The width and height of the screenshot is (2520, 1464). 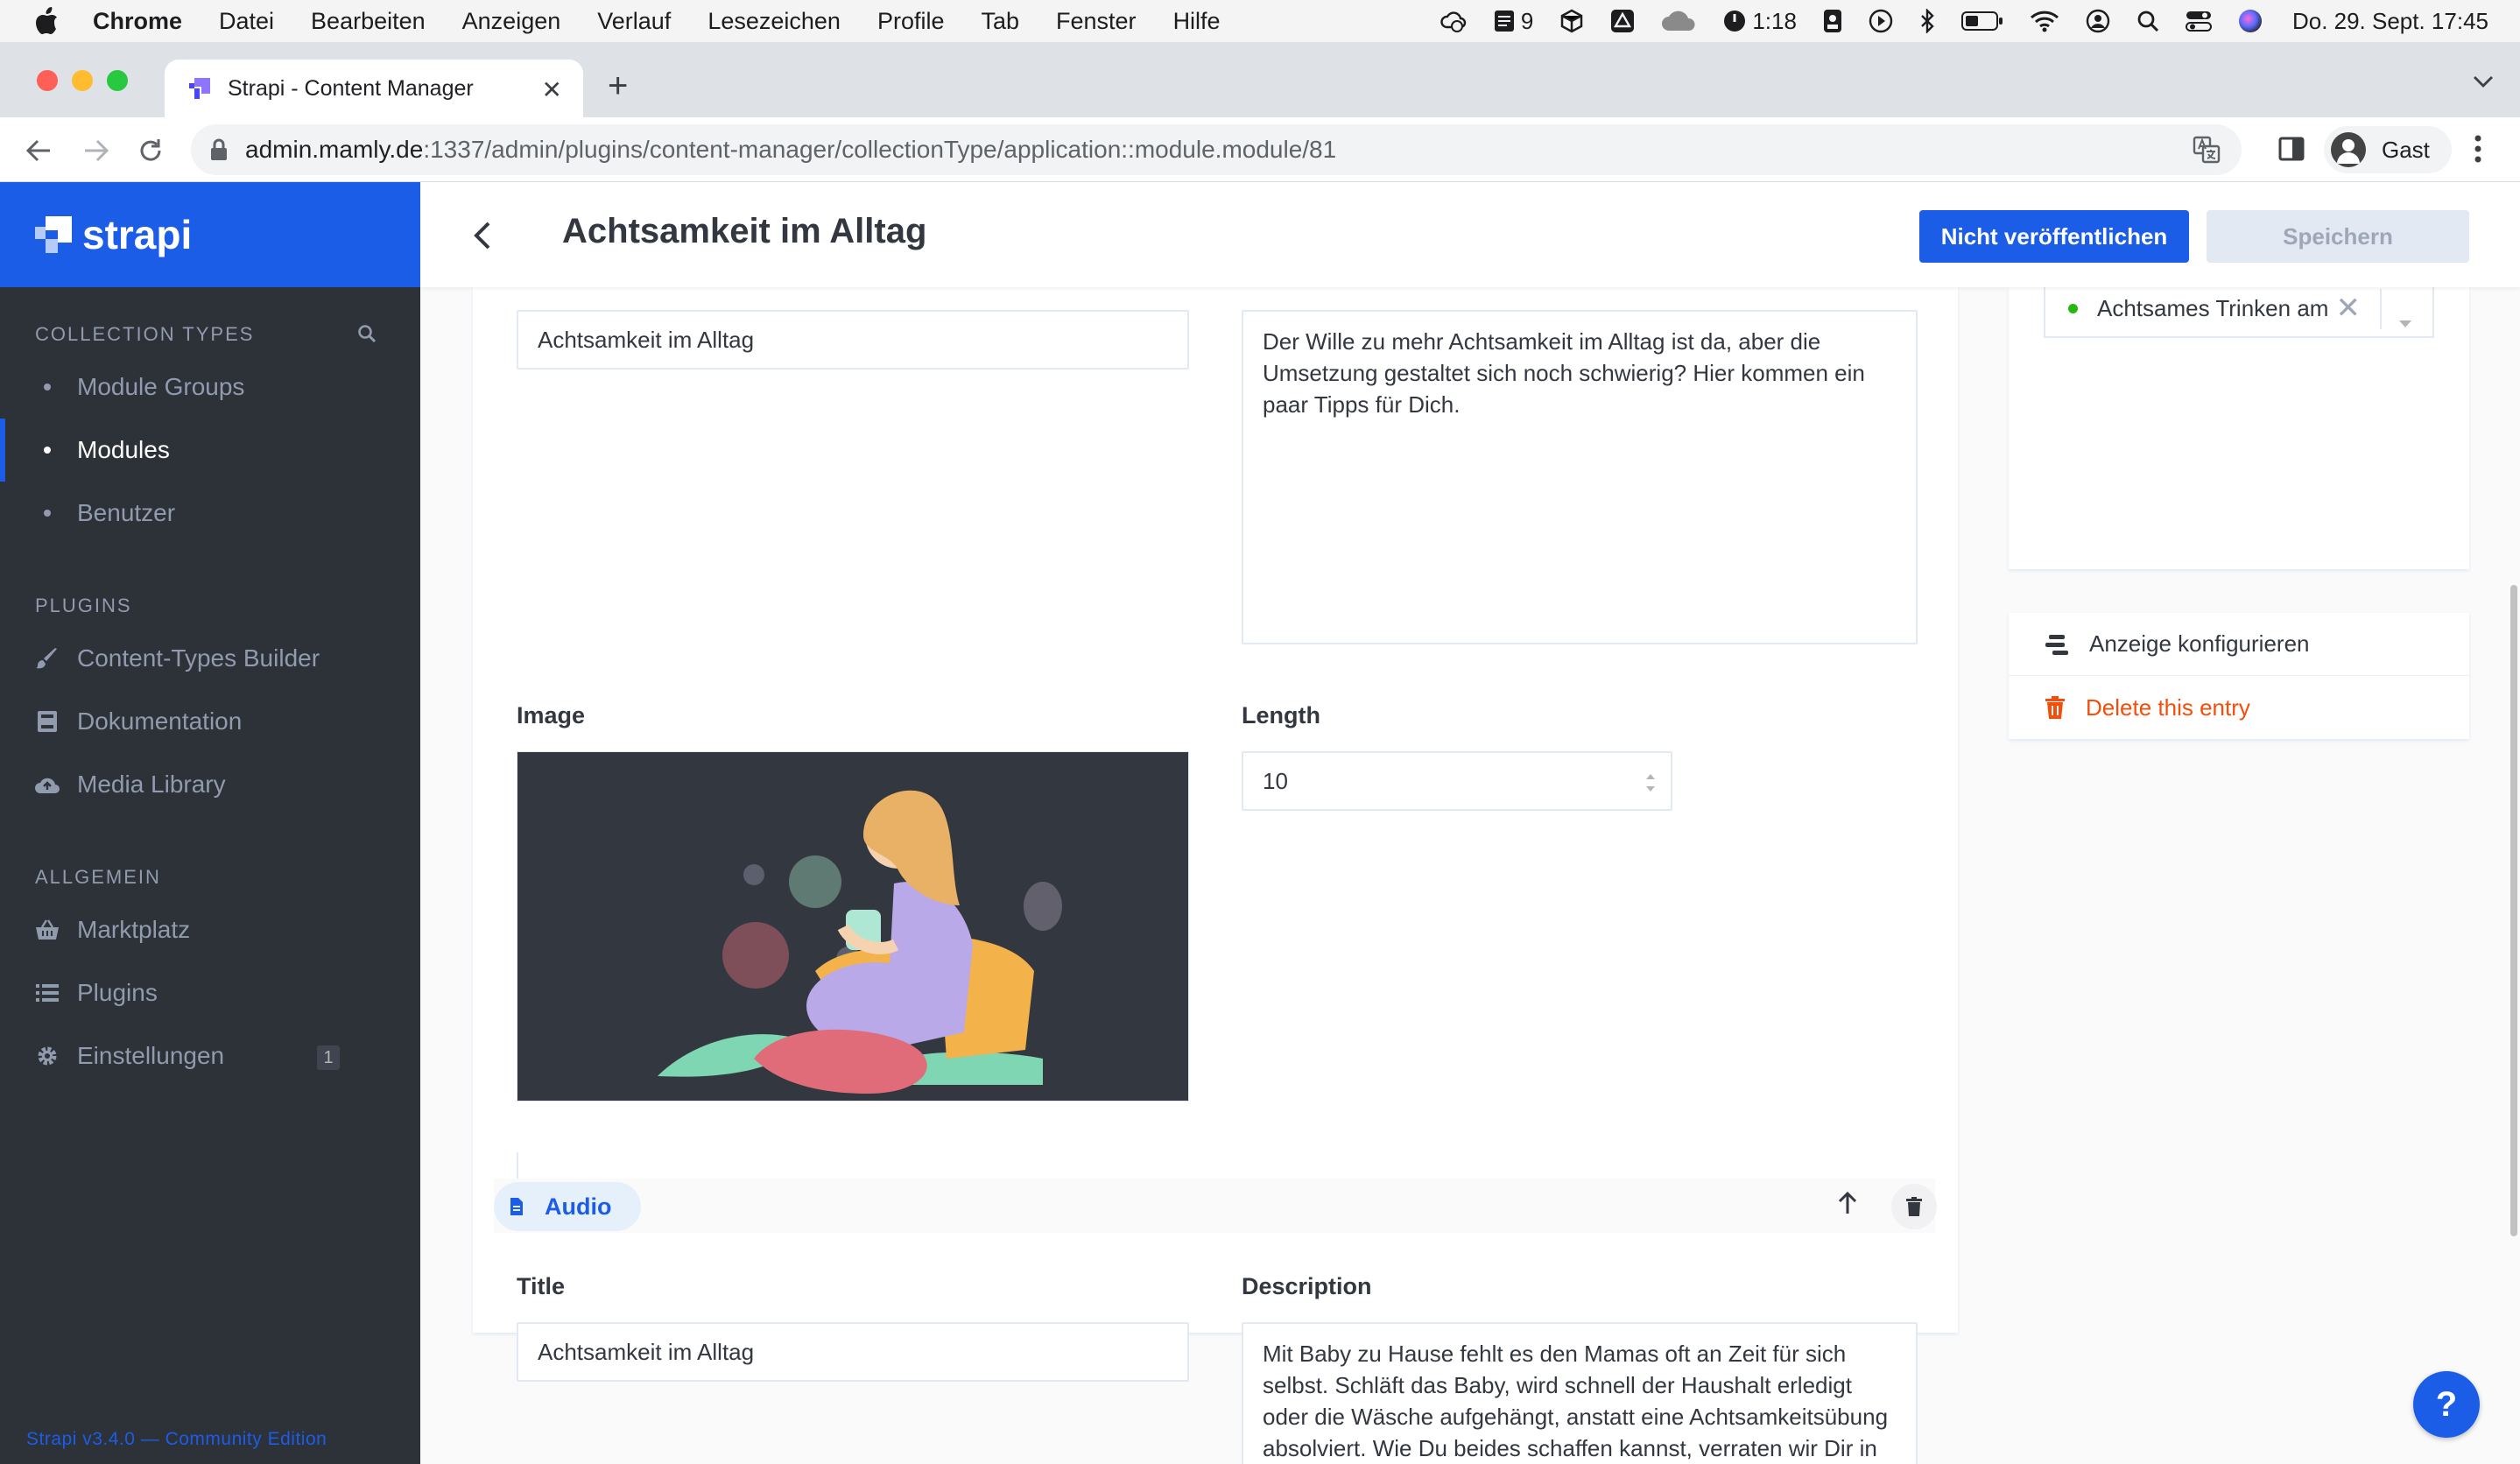 What do you see at coordinates (210, 784) in the screenshot?
I see `sidebar-item-media-library: Media Library` at bounding box center [210, 784].